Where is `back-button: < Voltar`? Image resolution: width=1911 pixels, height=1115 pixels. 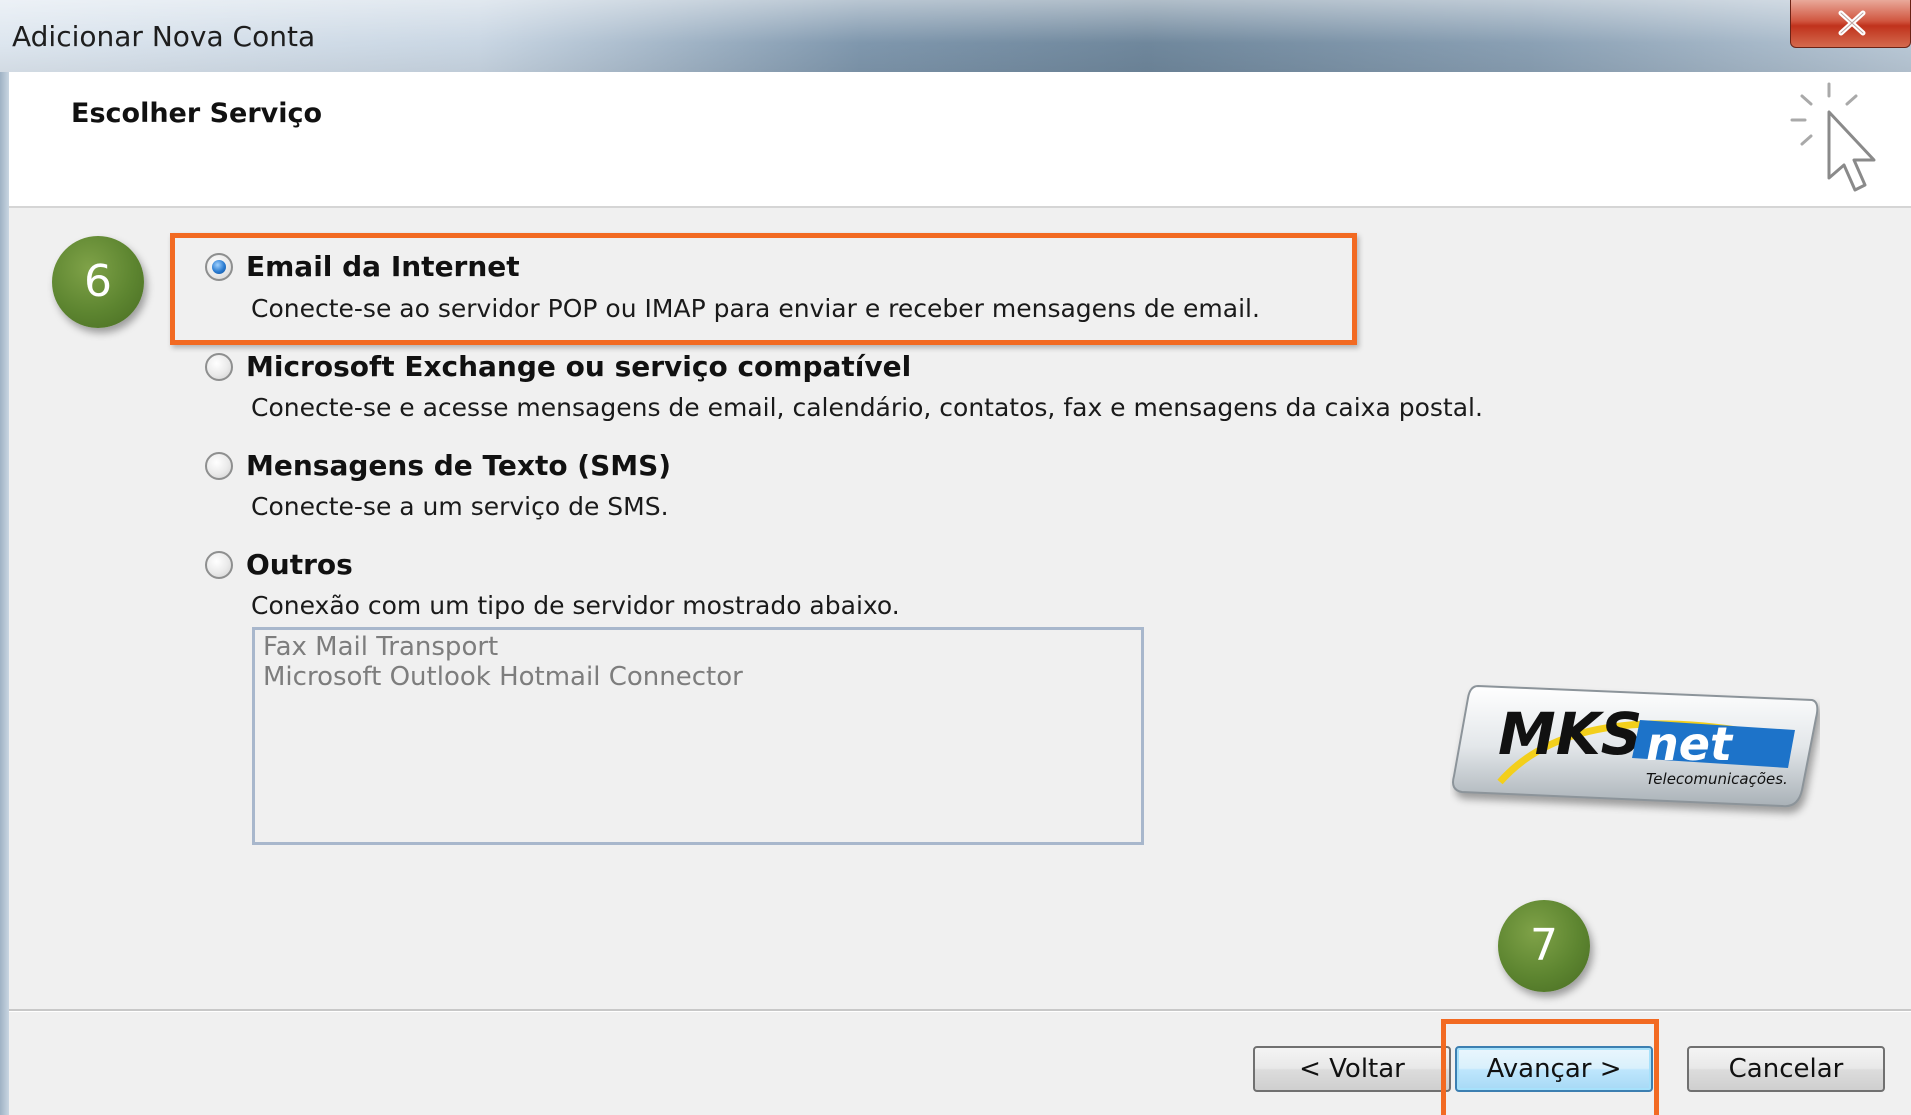
back-button: < Voltar is located at coordinates (1352, 1069).